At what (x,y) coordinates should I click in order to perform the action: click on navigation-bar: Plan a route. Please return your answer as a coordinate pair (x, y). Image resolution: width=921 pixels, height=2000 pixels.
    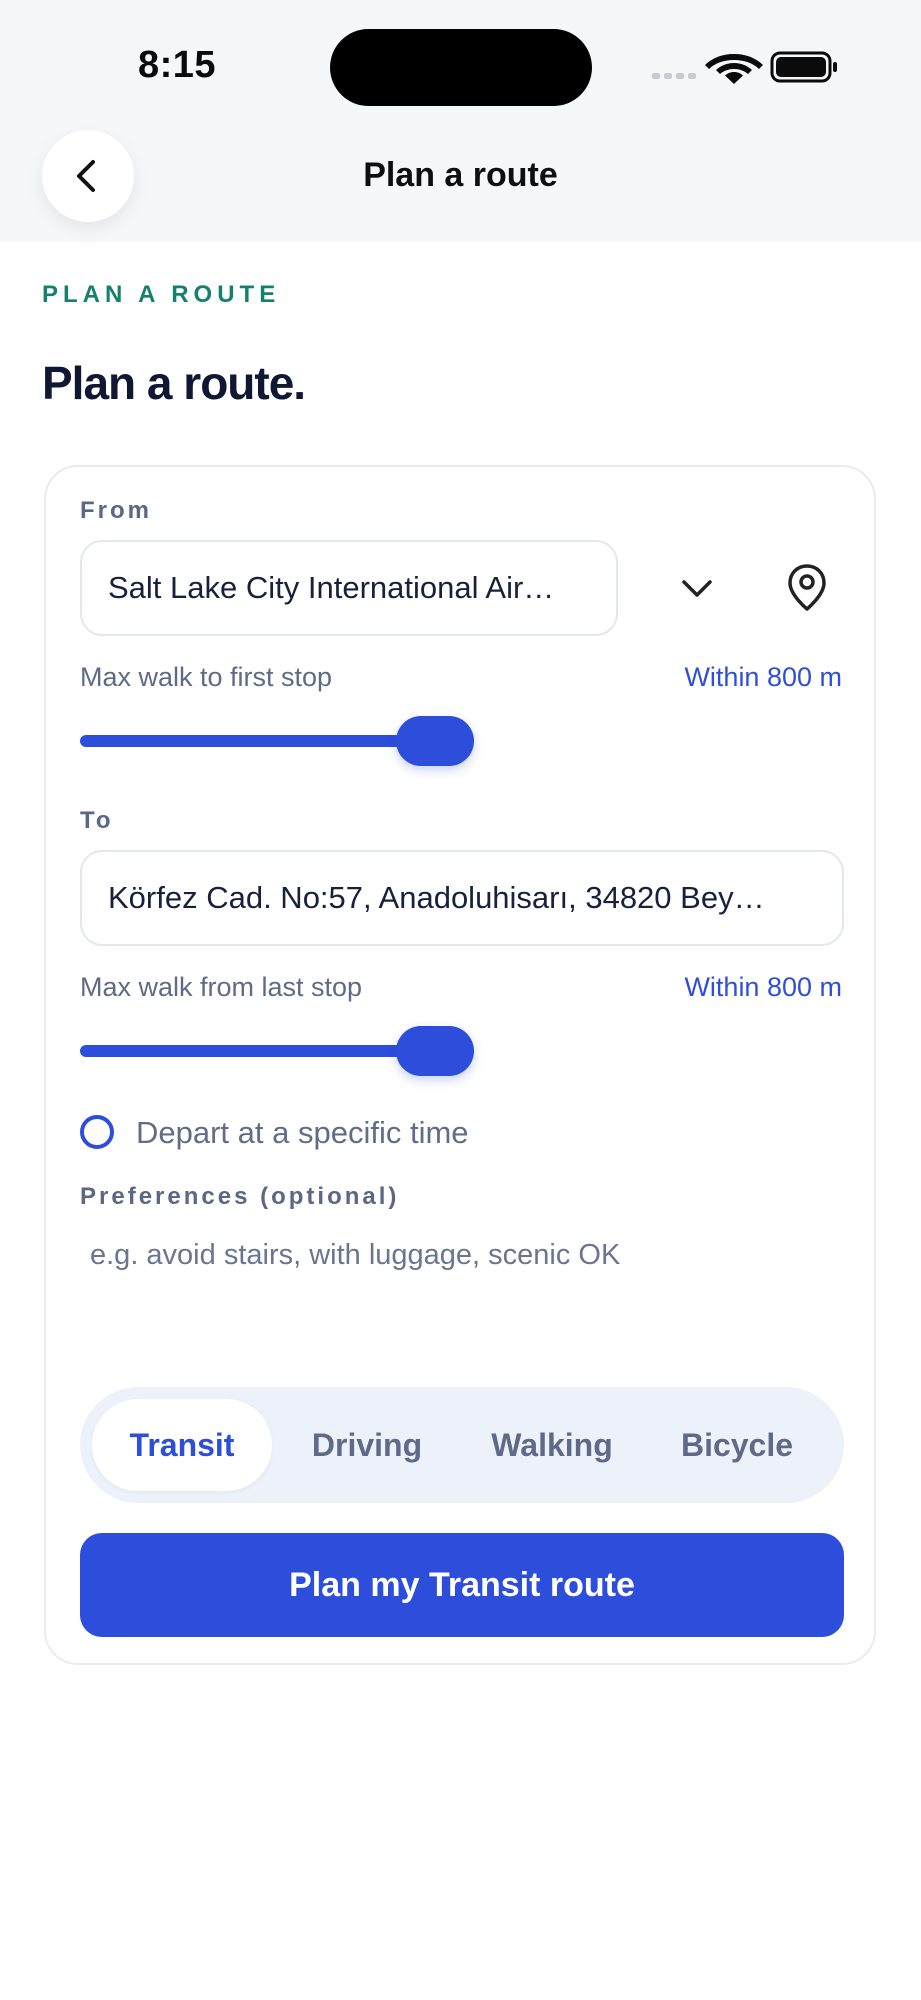
    Looking at the image, I should click on (460, 181).